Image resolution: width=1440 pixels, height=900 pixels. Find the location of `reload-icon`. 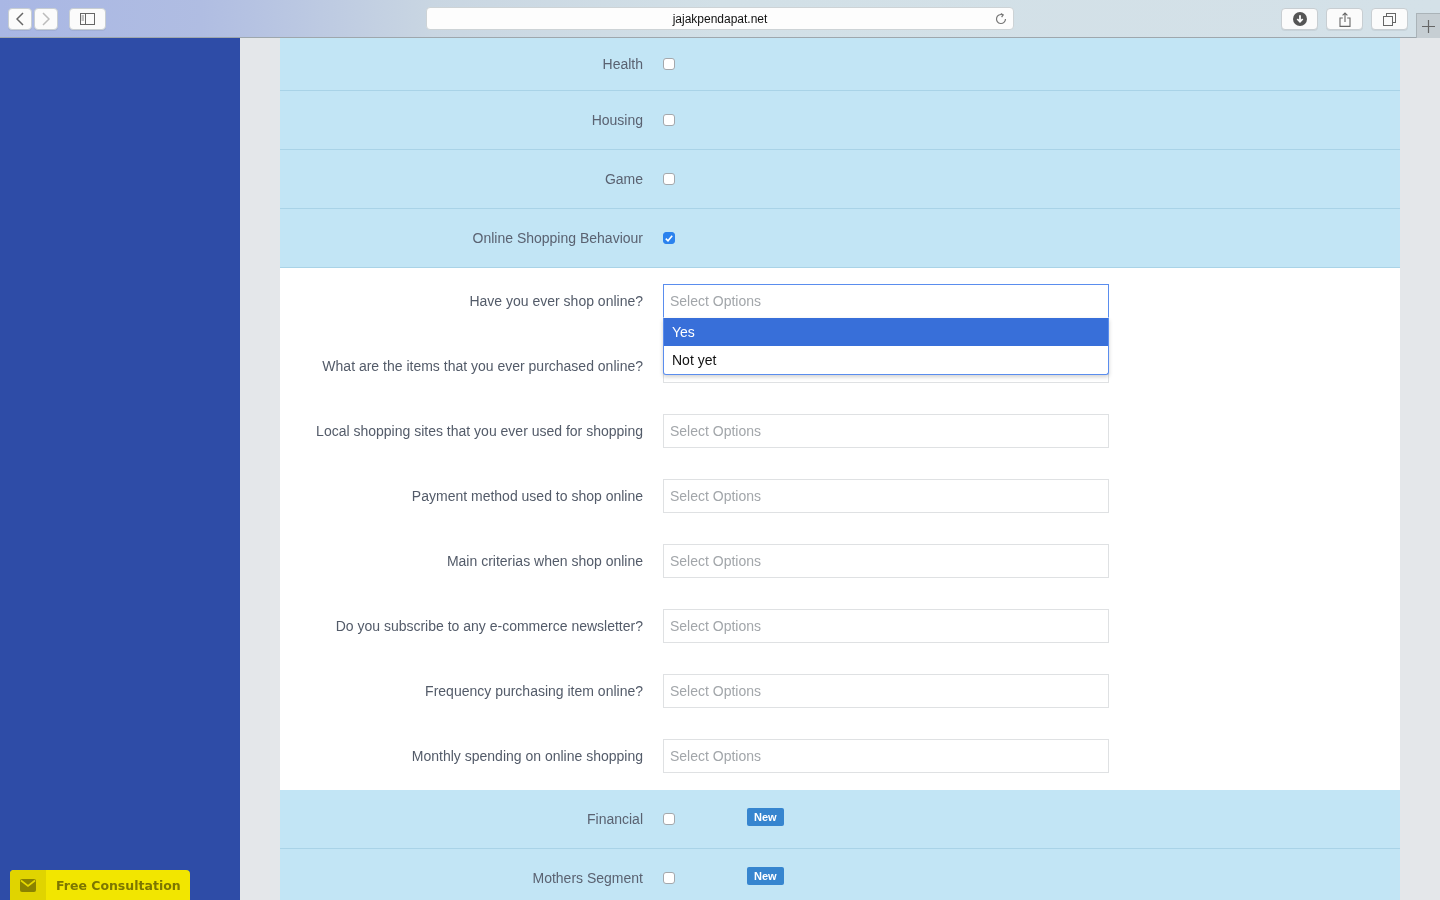

reload-icon is located at coordinates (1001, 18).